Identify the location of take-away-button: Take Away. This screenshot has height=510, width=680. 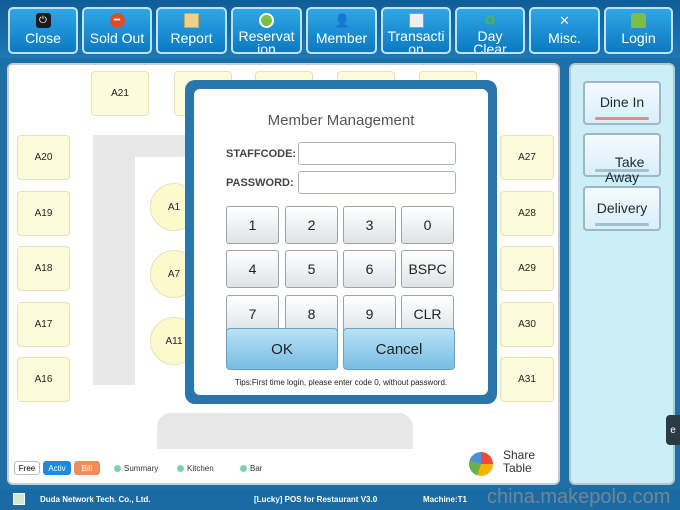
(622, 159).